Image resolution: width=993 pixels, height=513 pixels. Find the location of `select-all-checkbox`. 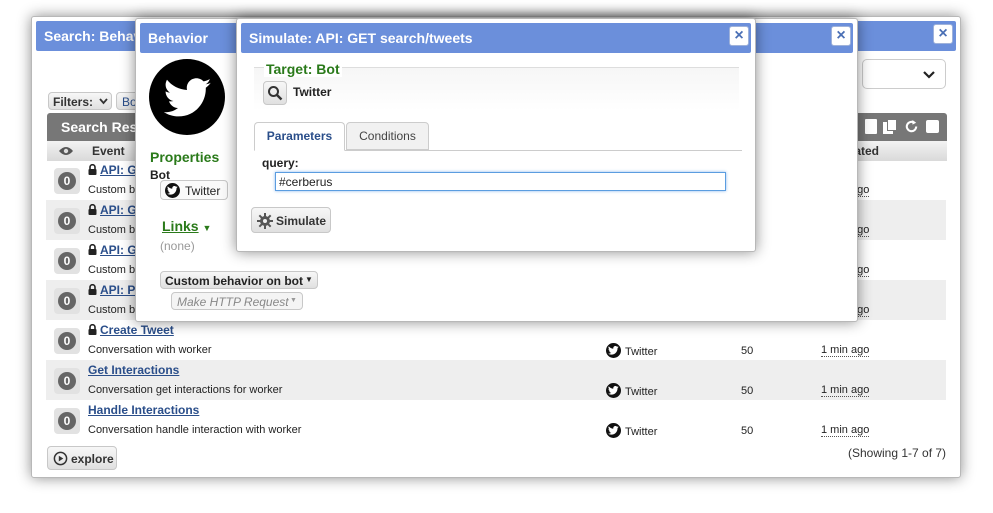

select-all-checkbox is located at coordinates (932, 126).